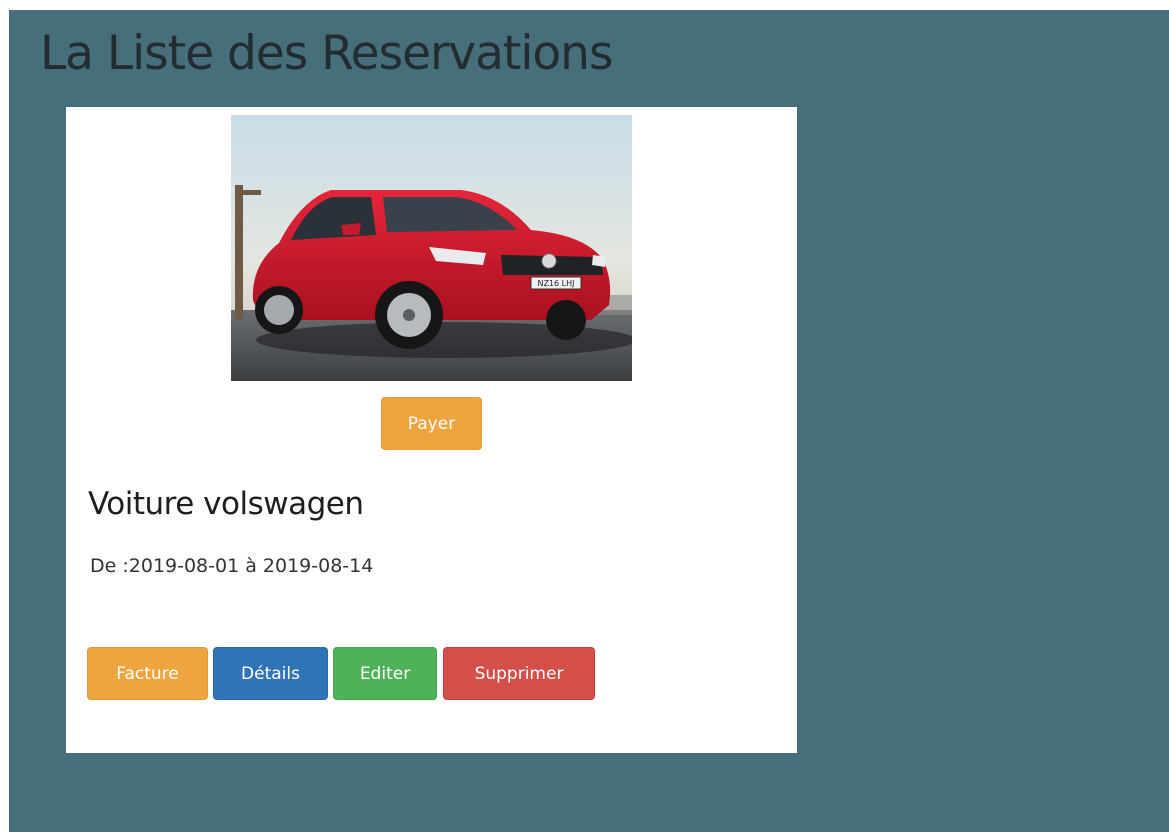 This screenshot has width=1169, height=832. What do you see at coordinates (232, 566) in the screenshot?
I see `reservation-dates: De :2019-08-01 à 2019-08-14` at bounding box center [232, 566].